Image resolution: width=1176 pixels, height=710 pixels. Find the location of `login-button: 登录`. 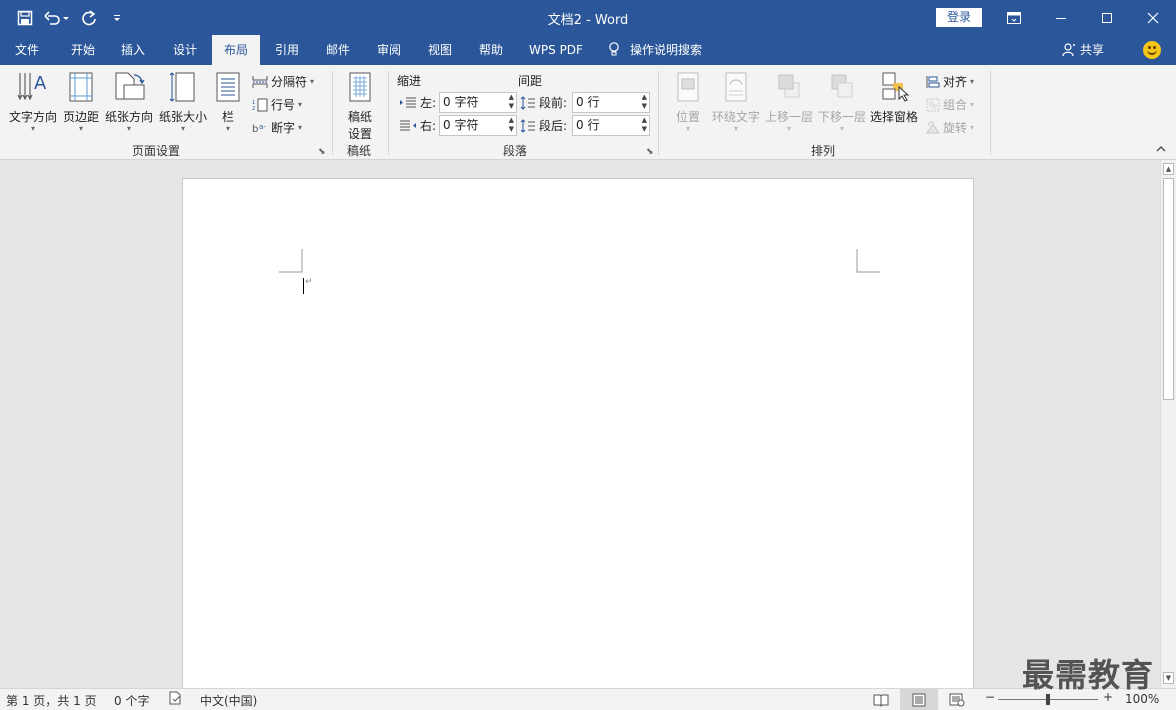

login-button: 登录 is located at coordinates (959, 17).